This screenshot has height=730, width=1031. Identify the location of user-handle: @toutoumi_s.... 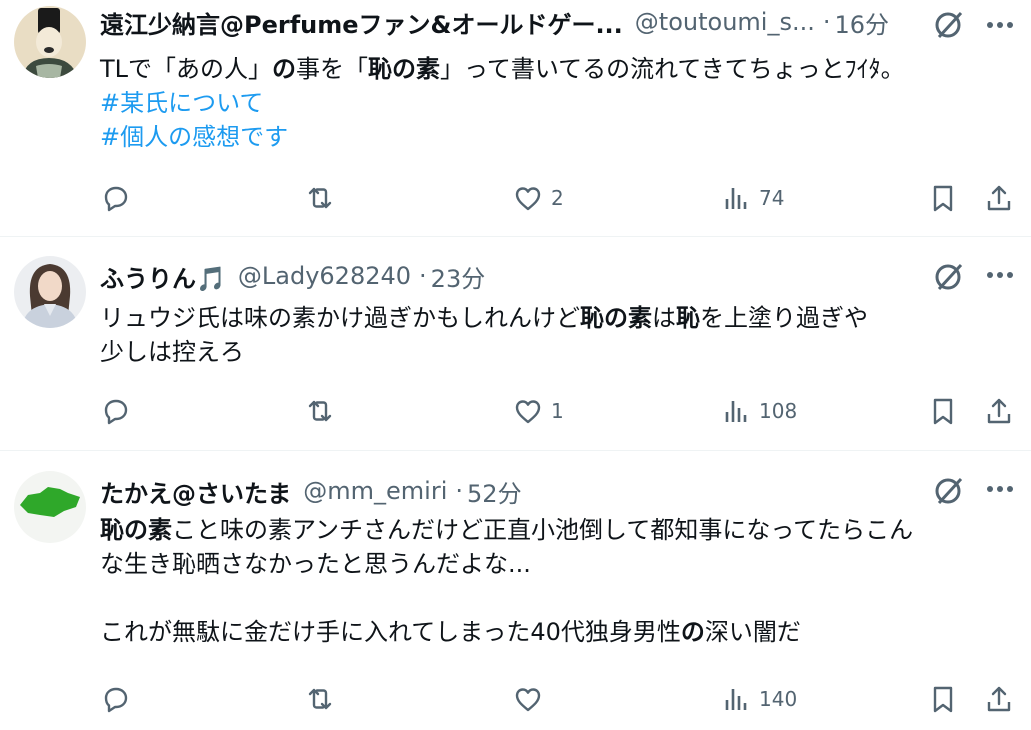
(725, 22).